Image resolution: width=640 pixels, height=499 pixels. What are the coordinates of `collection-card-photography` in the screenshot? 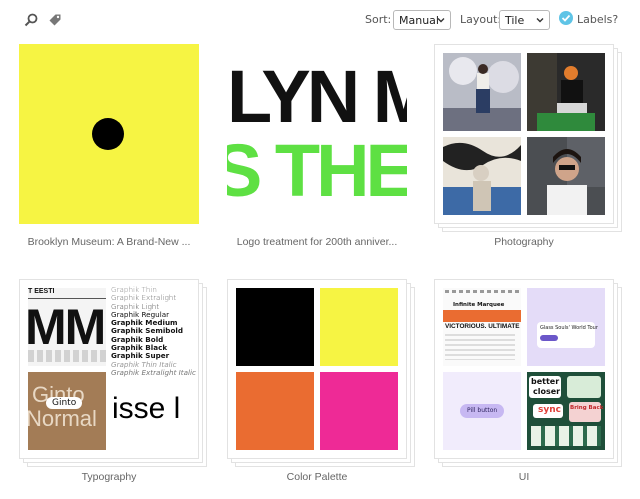 It's located at (528, 138).